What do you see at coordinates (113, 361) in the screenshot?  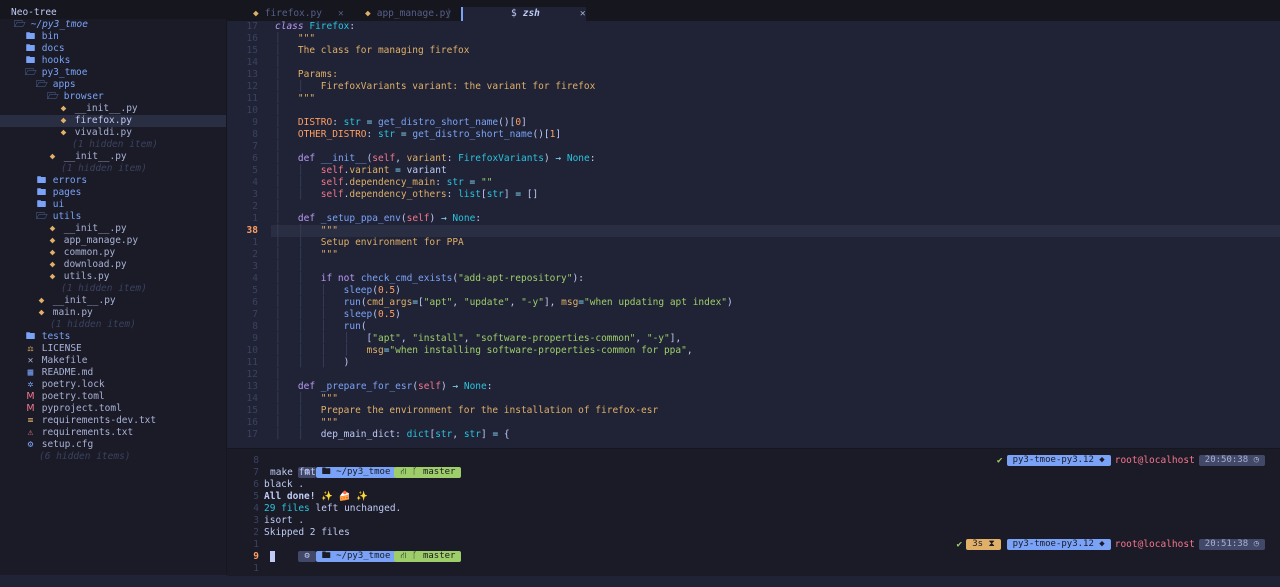 I see `tree-file: ✕ Makefile` at bounding box center [113, 361].